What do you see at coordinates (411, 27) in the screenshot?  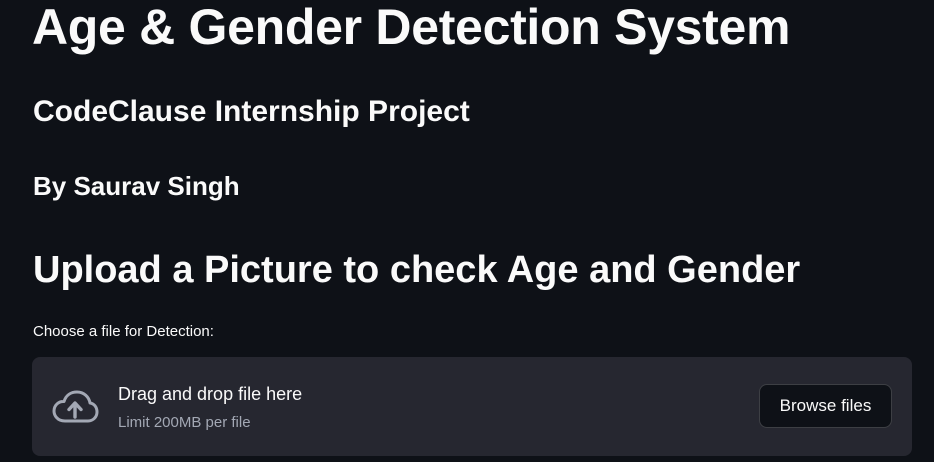 I see `page-title: Age & Gender Detection System` at bounding box center [411, 27].